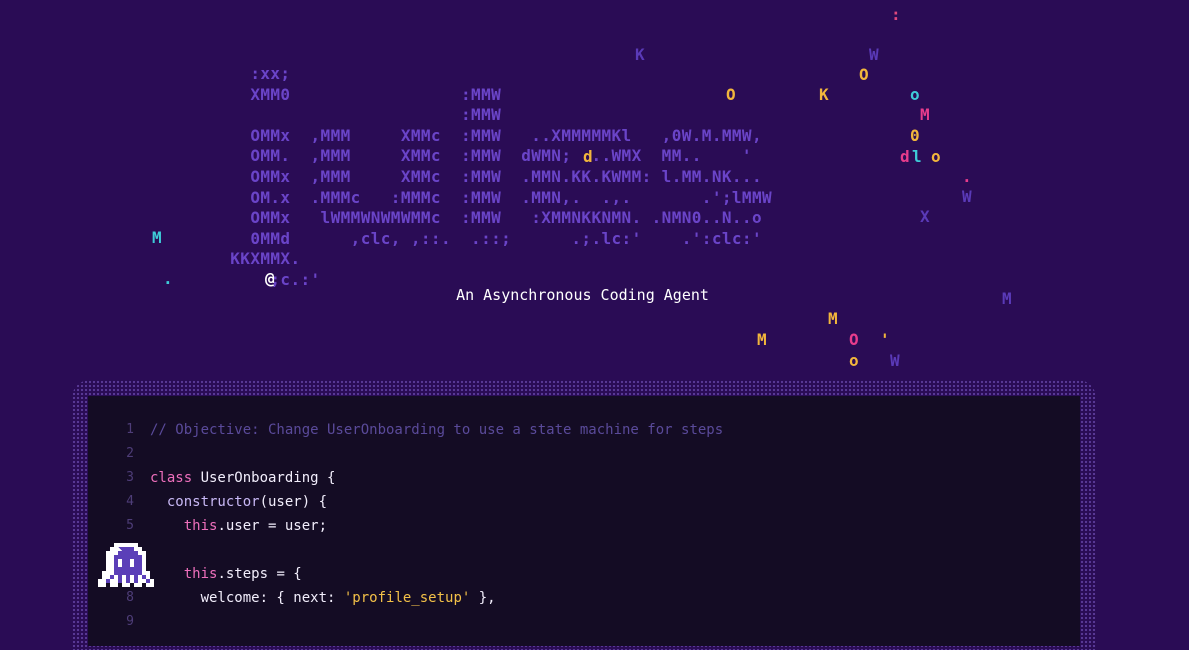  What do you see at coordinates (885, 339) in the screenshot?
I see `sparkle-char: '` at bounding box center [885, 339].